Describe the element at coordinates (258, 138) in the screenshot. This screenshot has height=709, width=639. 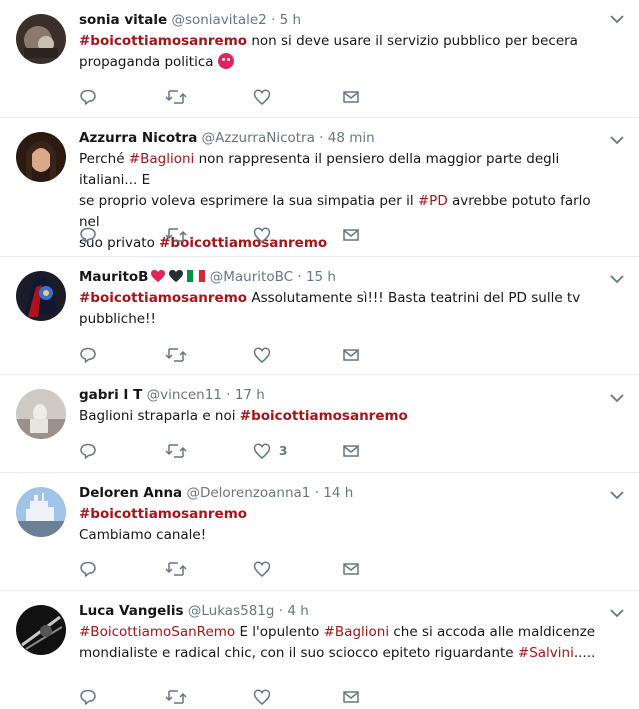
I see `user-handle: @AzzurraNicotra` at that location.